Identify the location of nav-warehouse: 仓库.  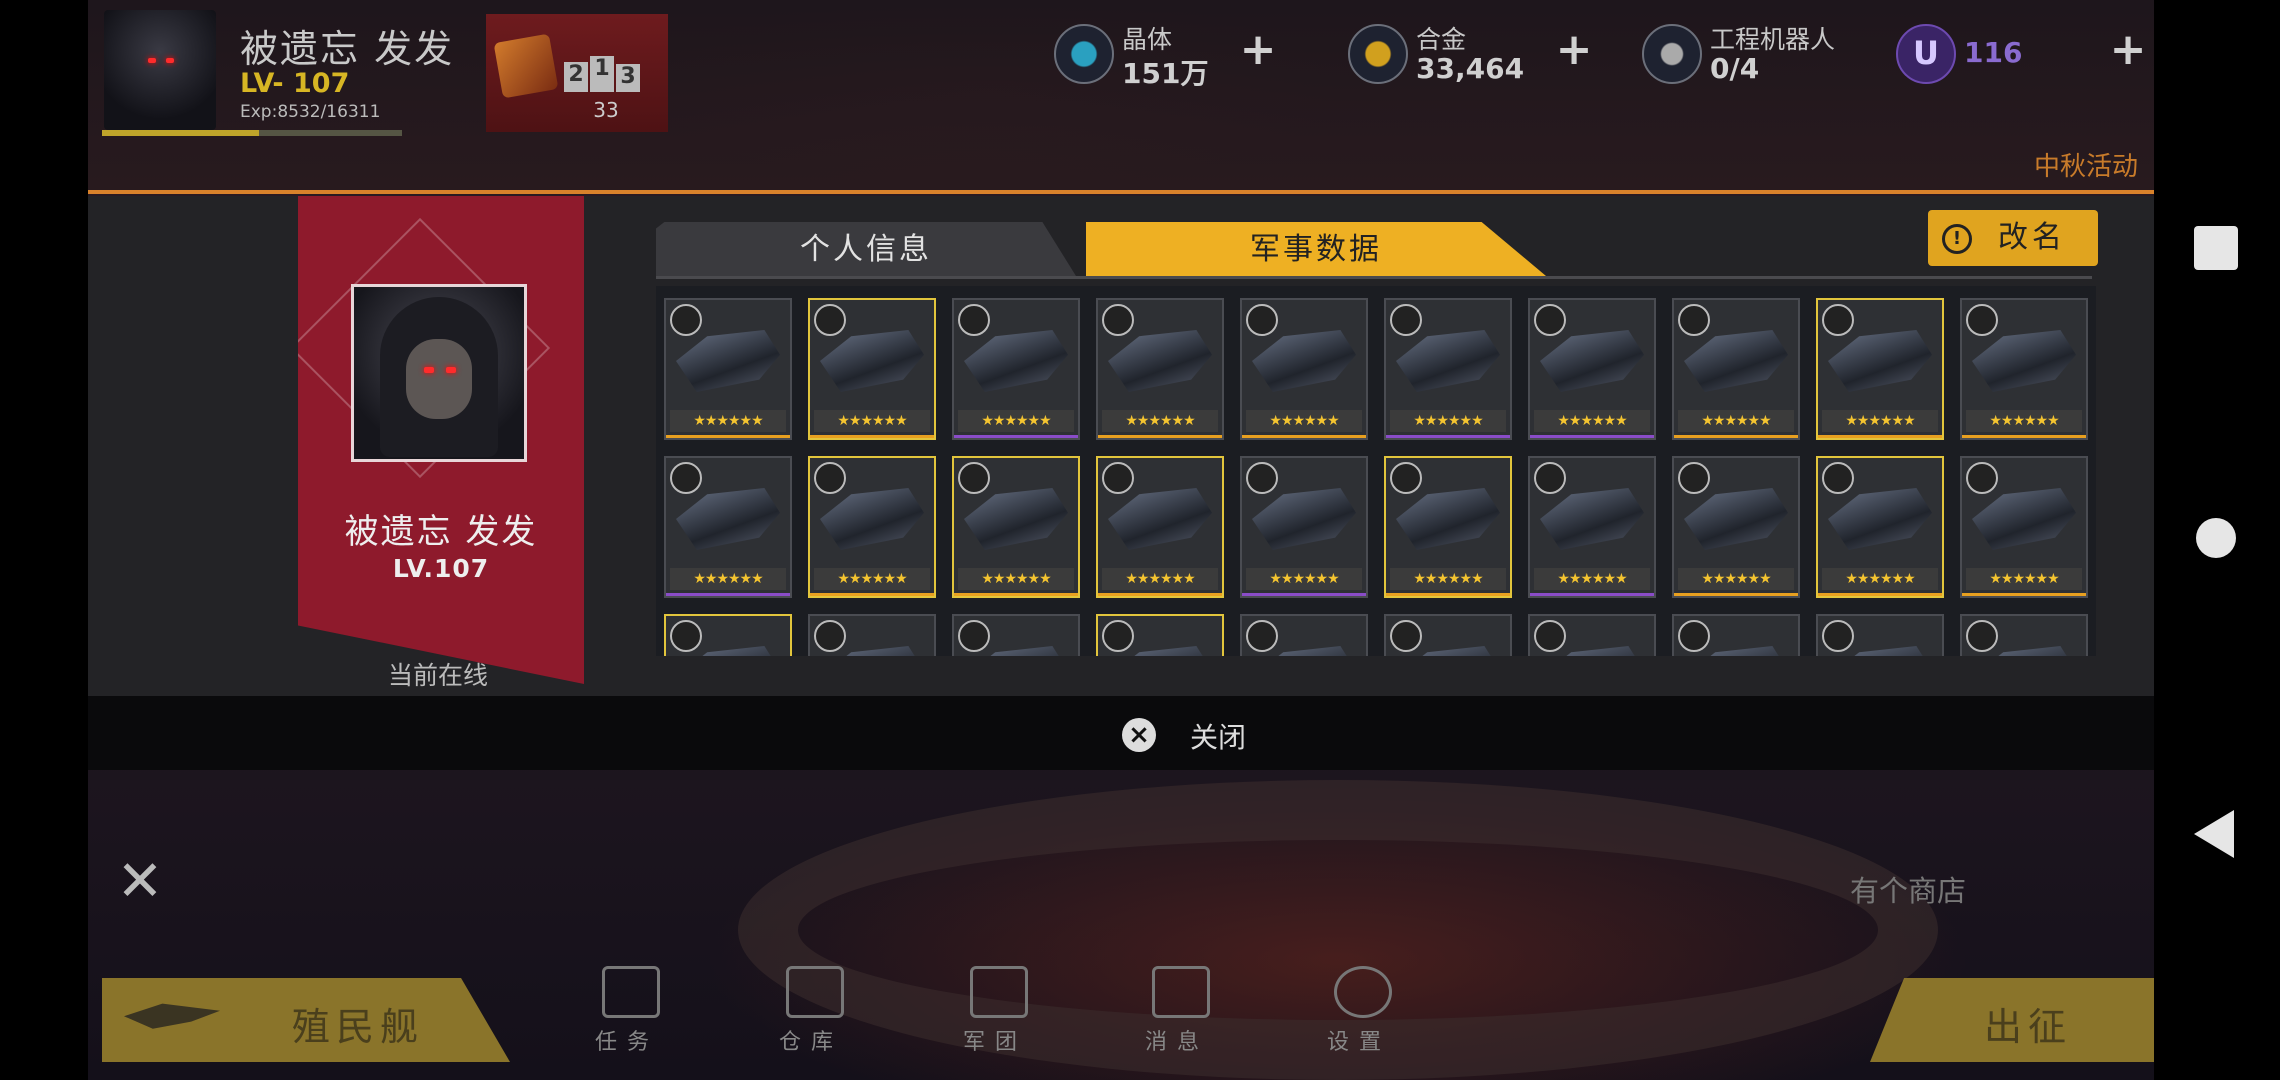
(811, 1011).